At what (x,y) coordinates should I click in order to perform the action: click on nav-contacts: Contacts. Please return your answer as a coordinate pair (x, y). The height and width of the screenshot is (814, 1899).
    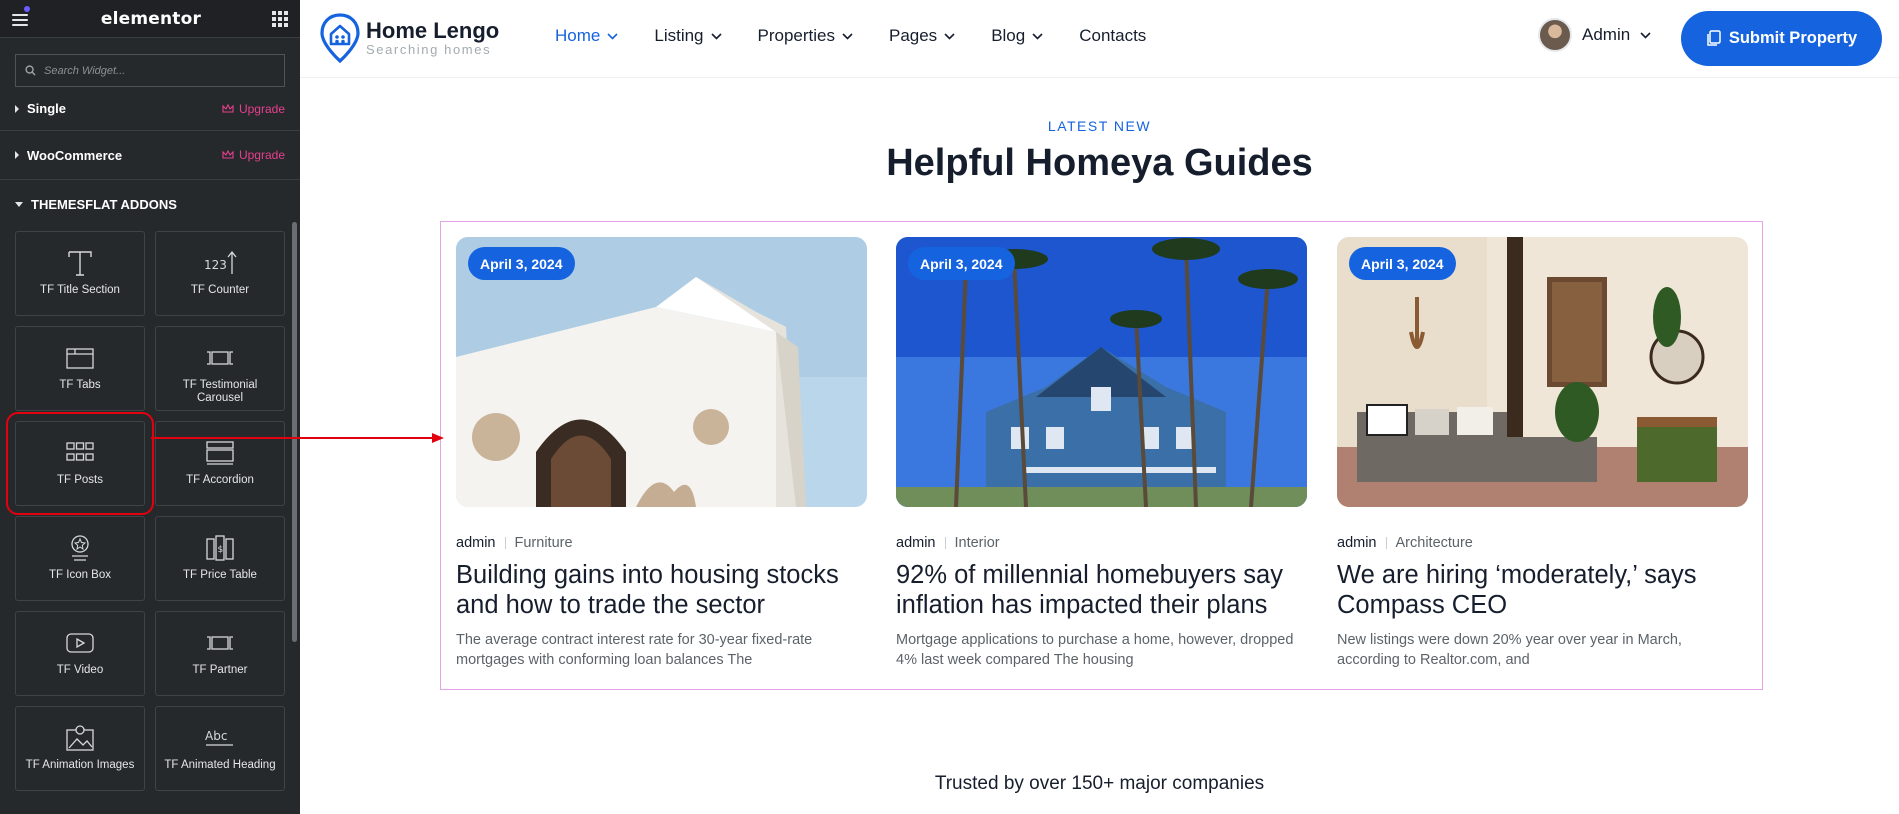
    Looking at the image, I should click on (1112, 36).